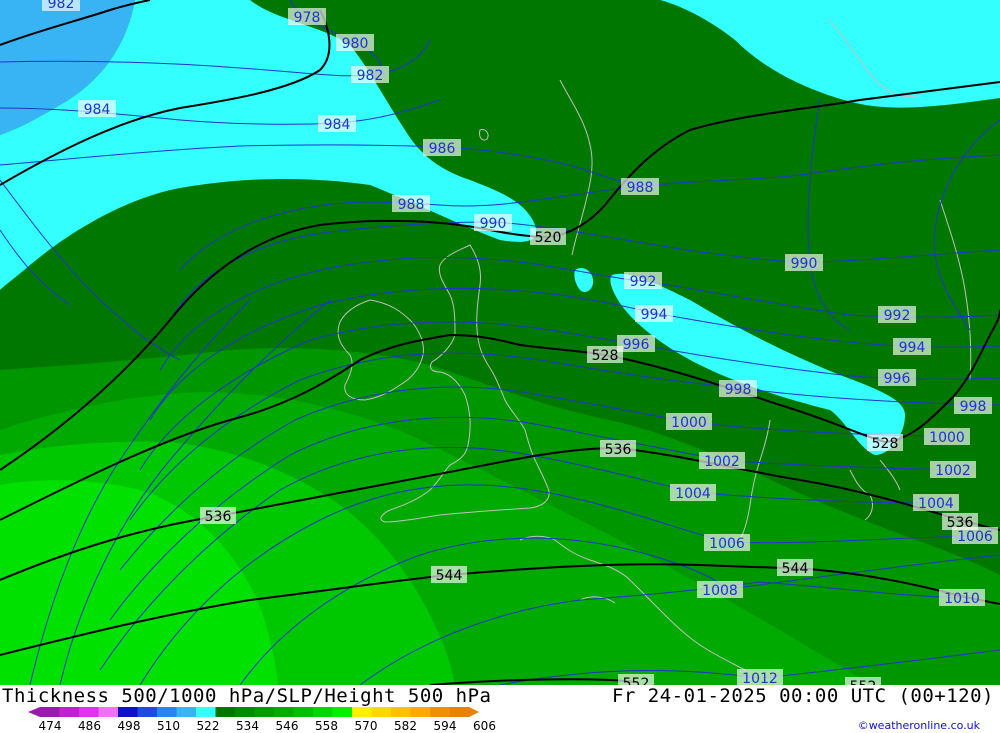 Image resolution: width=1000 pixels, height=733 pixels. What do you see at coordinates (287, 726) in the screenshot?
I see `legend-label: 546` at bounding box center [287, 726].